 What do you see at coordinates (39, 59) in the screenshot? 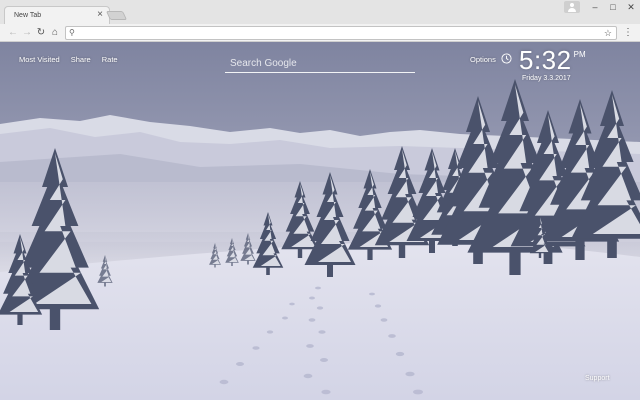
I see `most-visited-link: Most Visited` at bounding box center [39, 59].